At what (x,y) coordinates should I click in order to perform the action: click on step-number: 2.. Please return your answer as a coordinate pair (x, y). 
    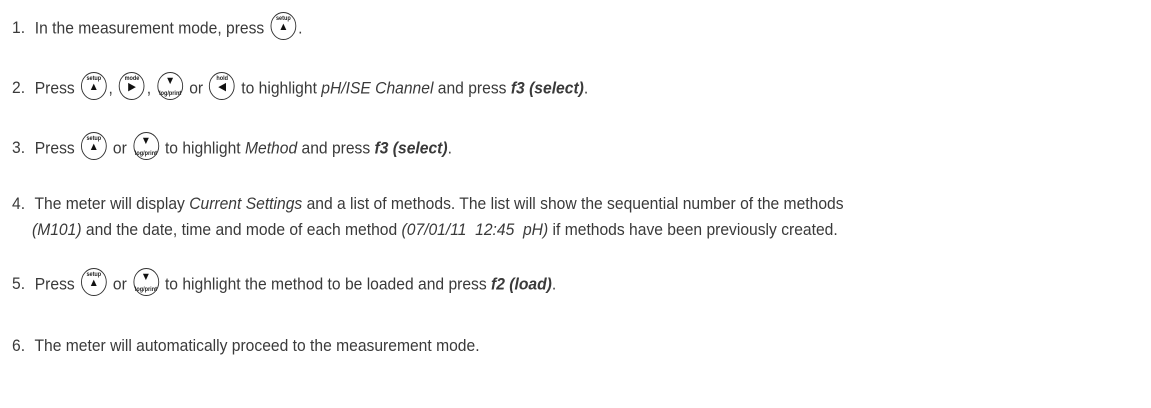
    Looking at the image, I should click on (19, 88).